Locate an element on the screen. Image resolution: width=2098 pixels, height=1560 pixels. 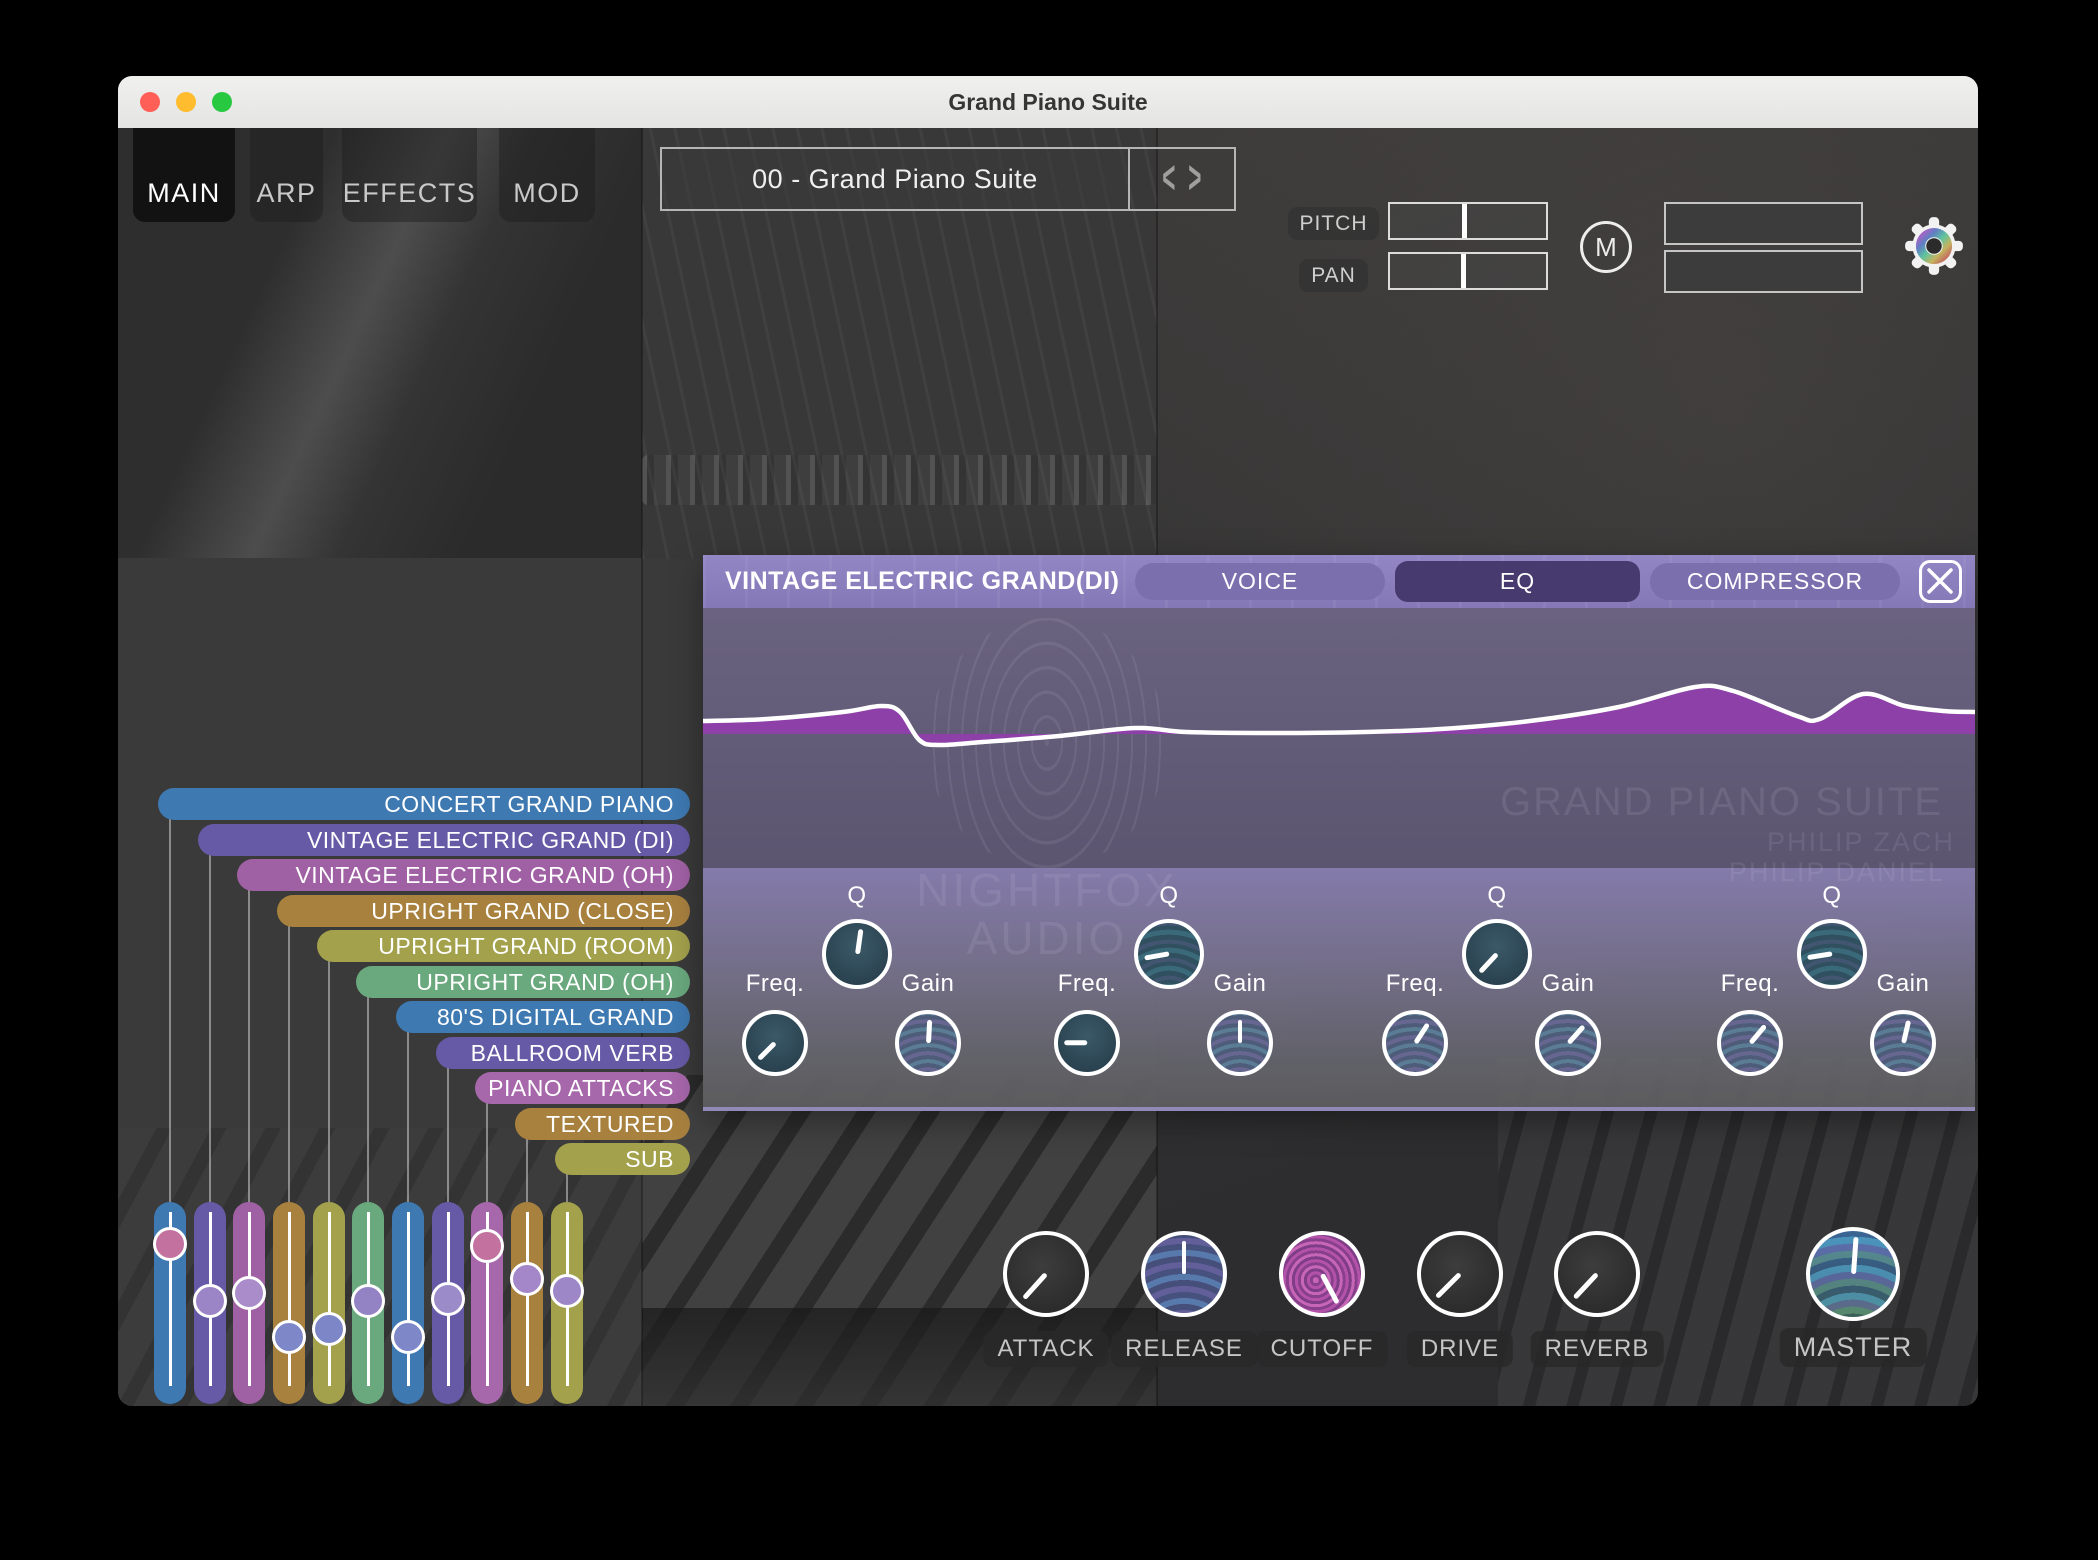
tab-arp: ARP is located at coordinates (286, 175).